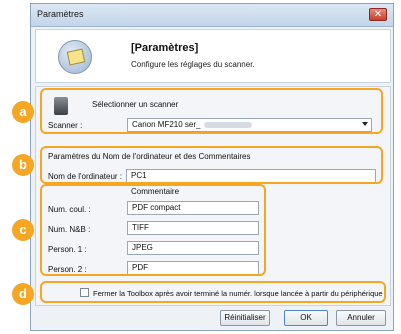  I want to click on reset-button: Réinitialiser, so click(245, 318).